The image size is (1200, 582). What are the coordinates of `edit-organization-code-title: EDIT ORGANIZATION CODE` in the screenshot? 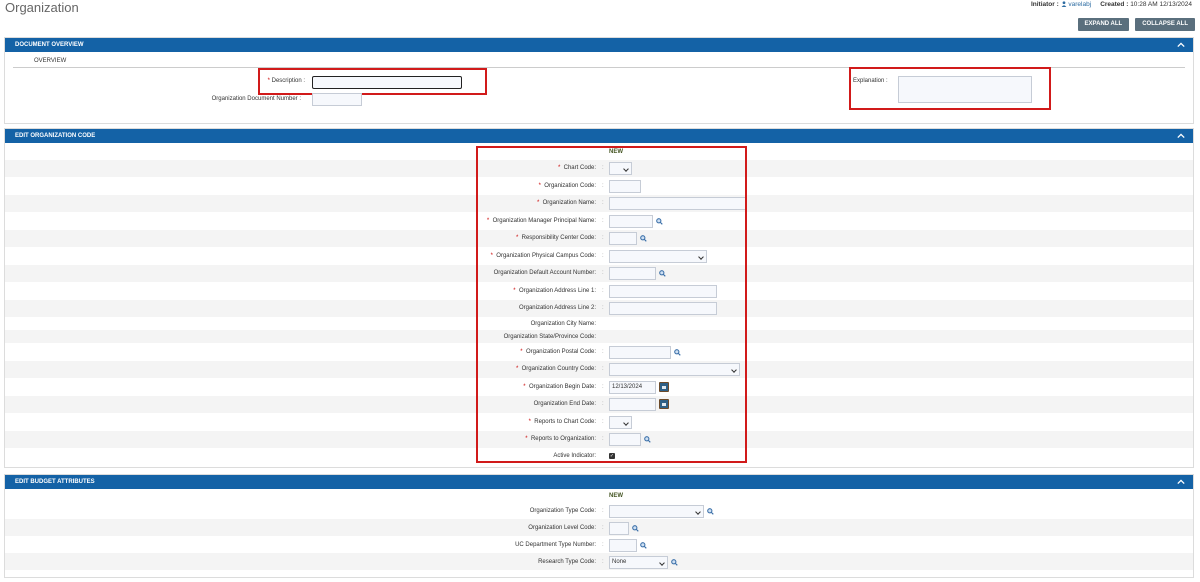 It's located at (55, 136).